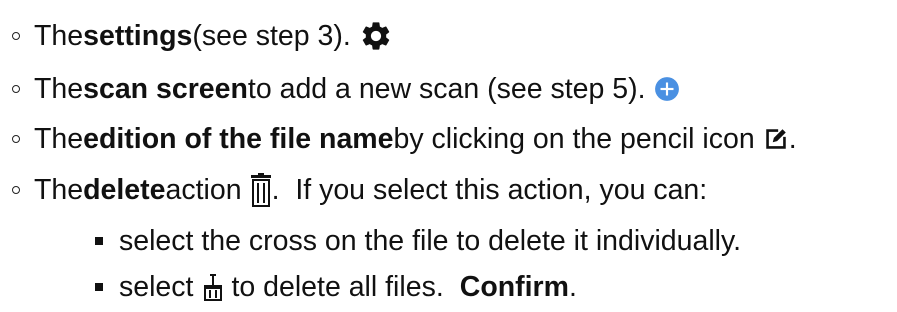  What do you see at coordinates (514, 286) in the screenshot?
I see `sub-item-bold: Confirm` at bounding box center [514, 286].